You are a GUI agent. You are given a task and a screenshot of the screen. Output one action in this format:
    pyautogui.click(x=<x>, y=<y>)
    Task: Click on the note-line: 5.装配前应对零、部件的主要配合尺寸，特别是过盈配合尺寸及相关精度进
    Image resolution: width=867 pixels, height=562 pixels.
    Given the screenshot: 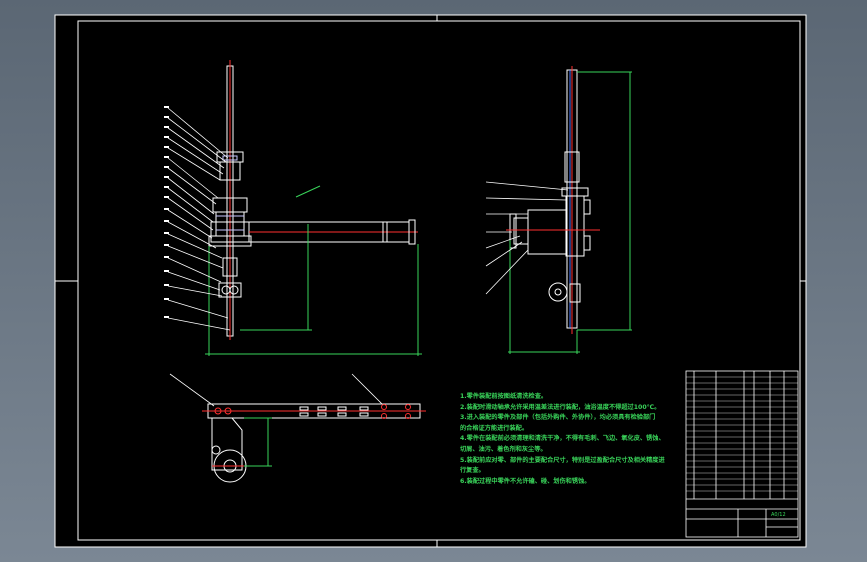 What is the action you would take?
    pyautogui.click(x=562, y=460)
    